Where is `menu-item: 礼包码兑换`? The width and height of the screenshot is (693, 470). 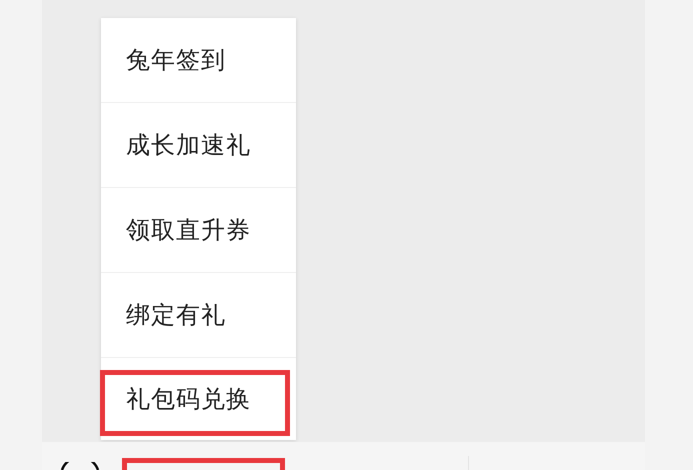
menu-item: 礼包码兑换 is located at coordinates (198, 399).